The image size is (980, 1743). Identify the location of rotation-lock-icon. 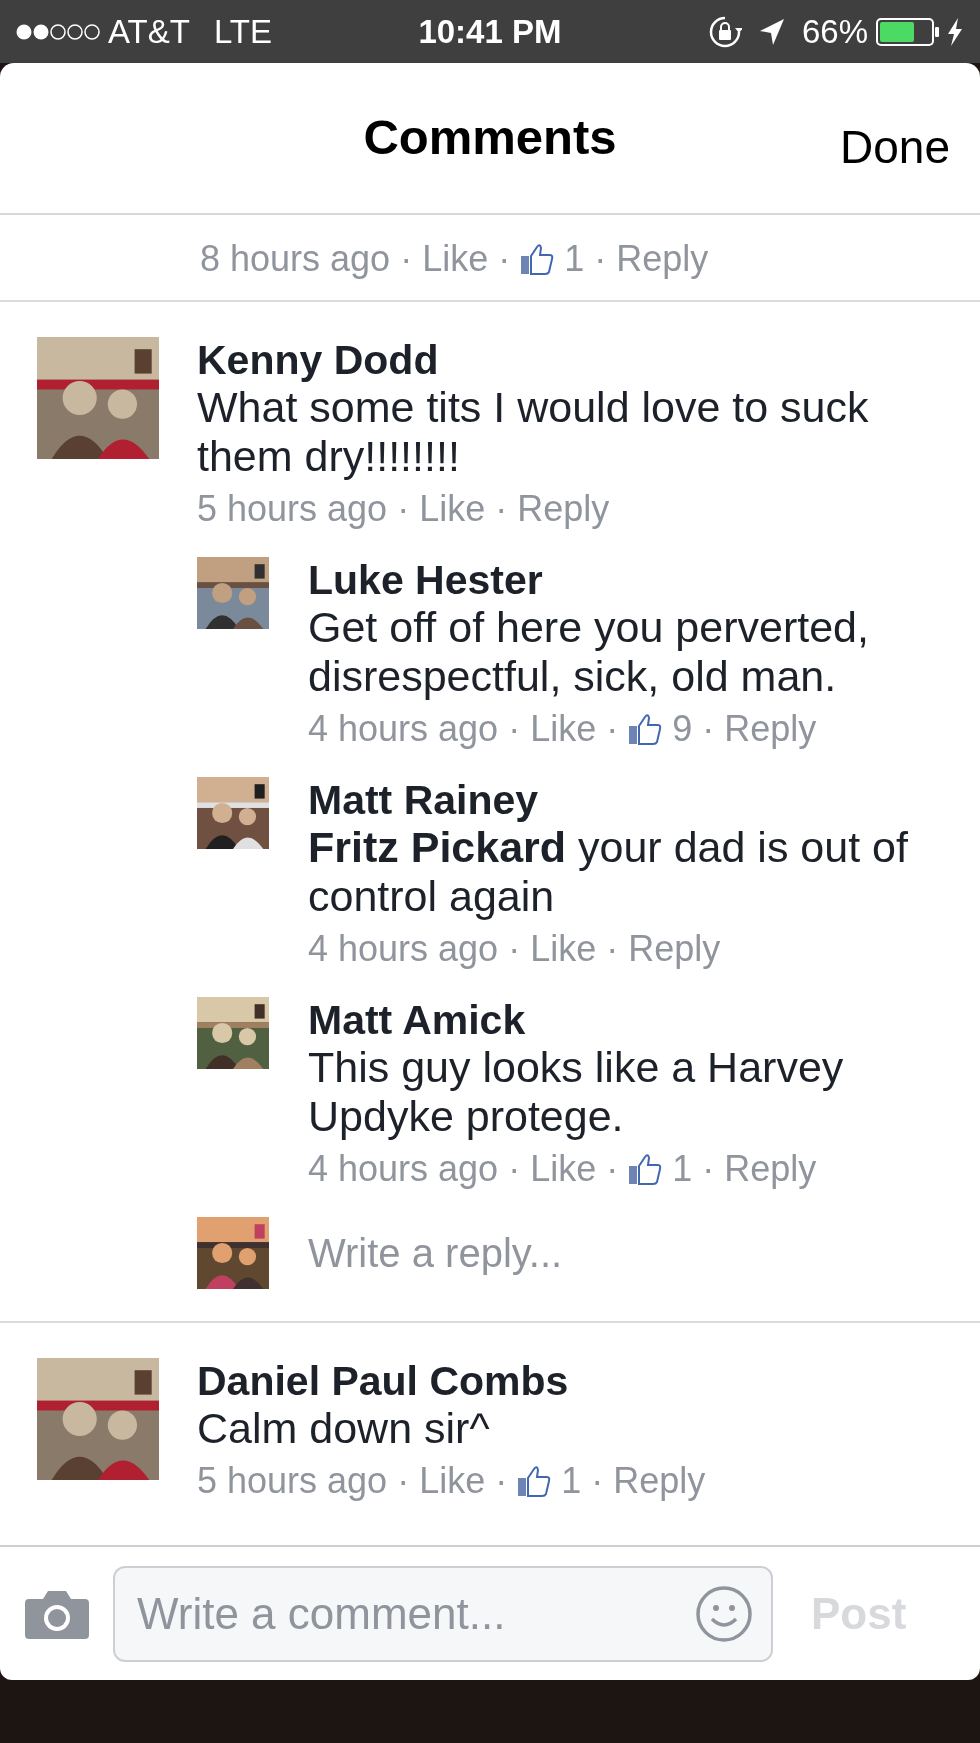
(724, 31).